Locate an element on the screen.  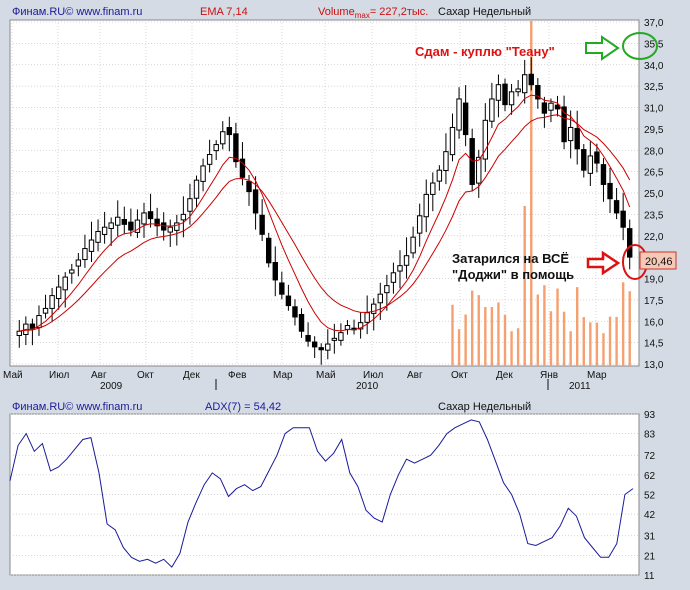
price-y-tick-label: 32,5 is located at coordinates (654, 87).